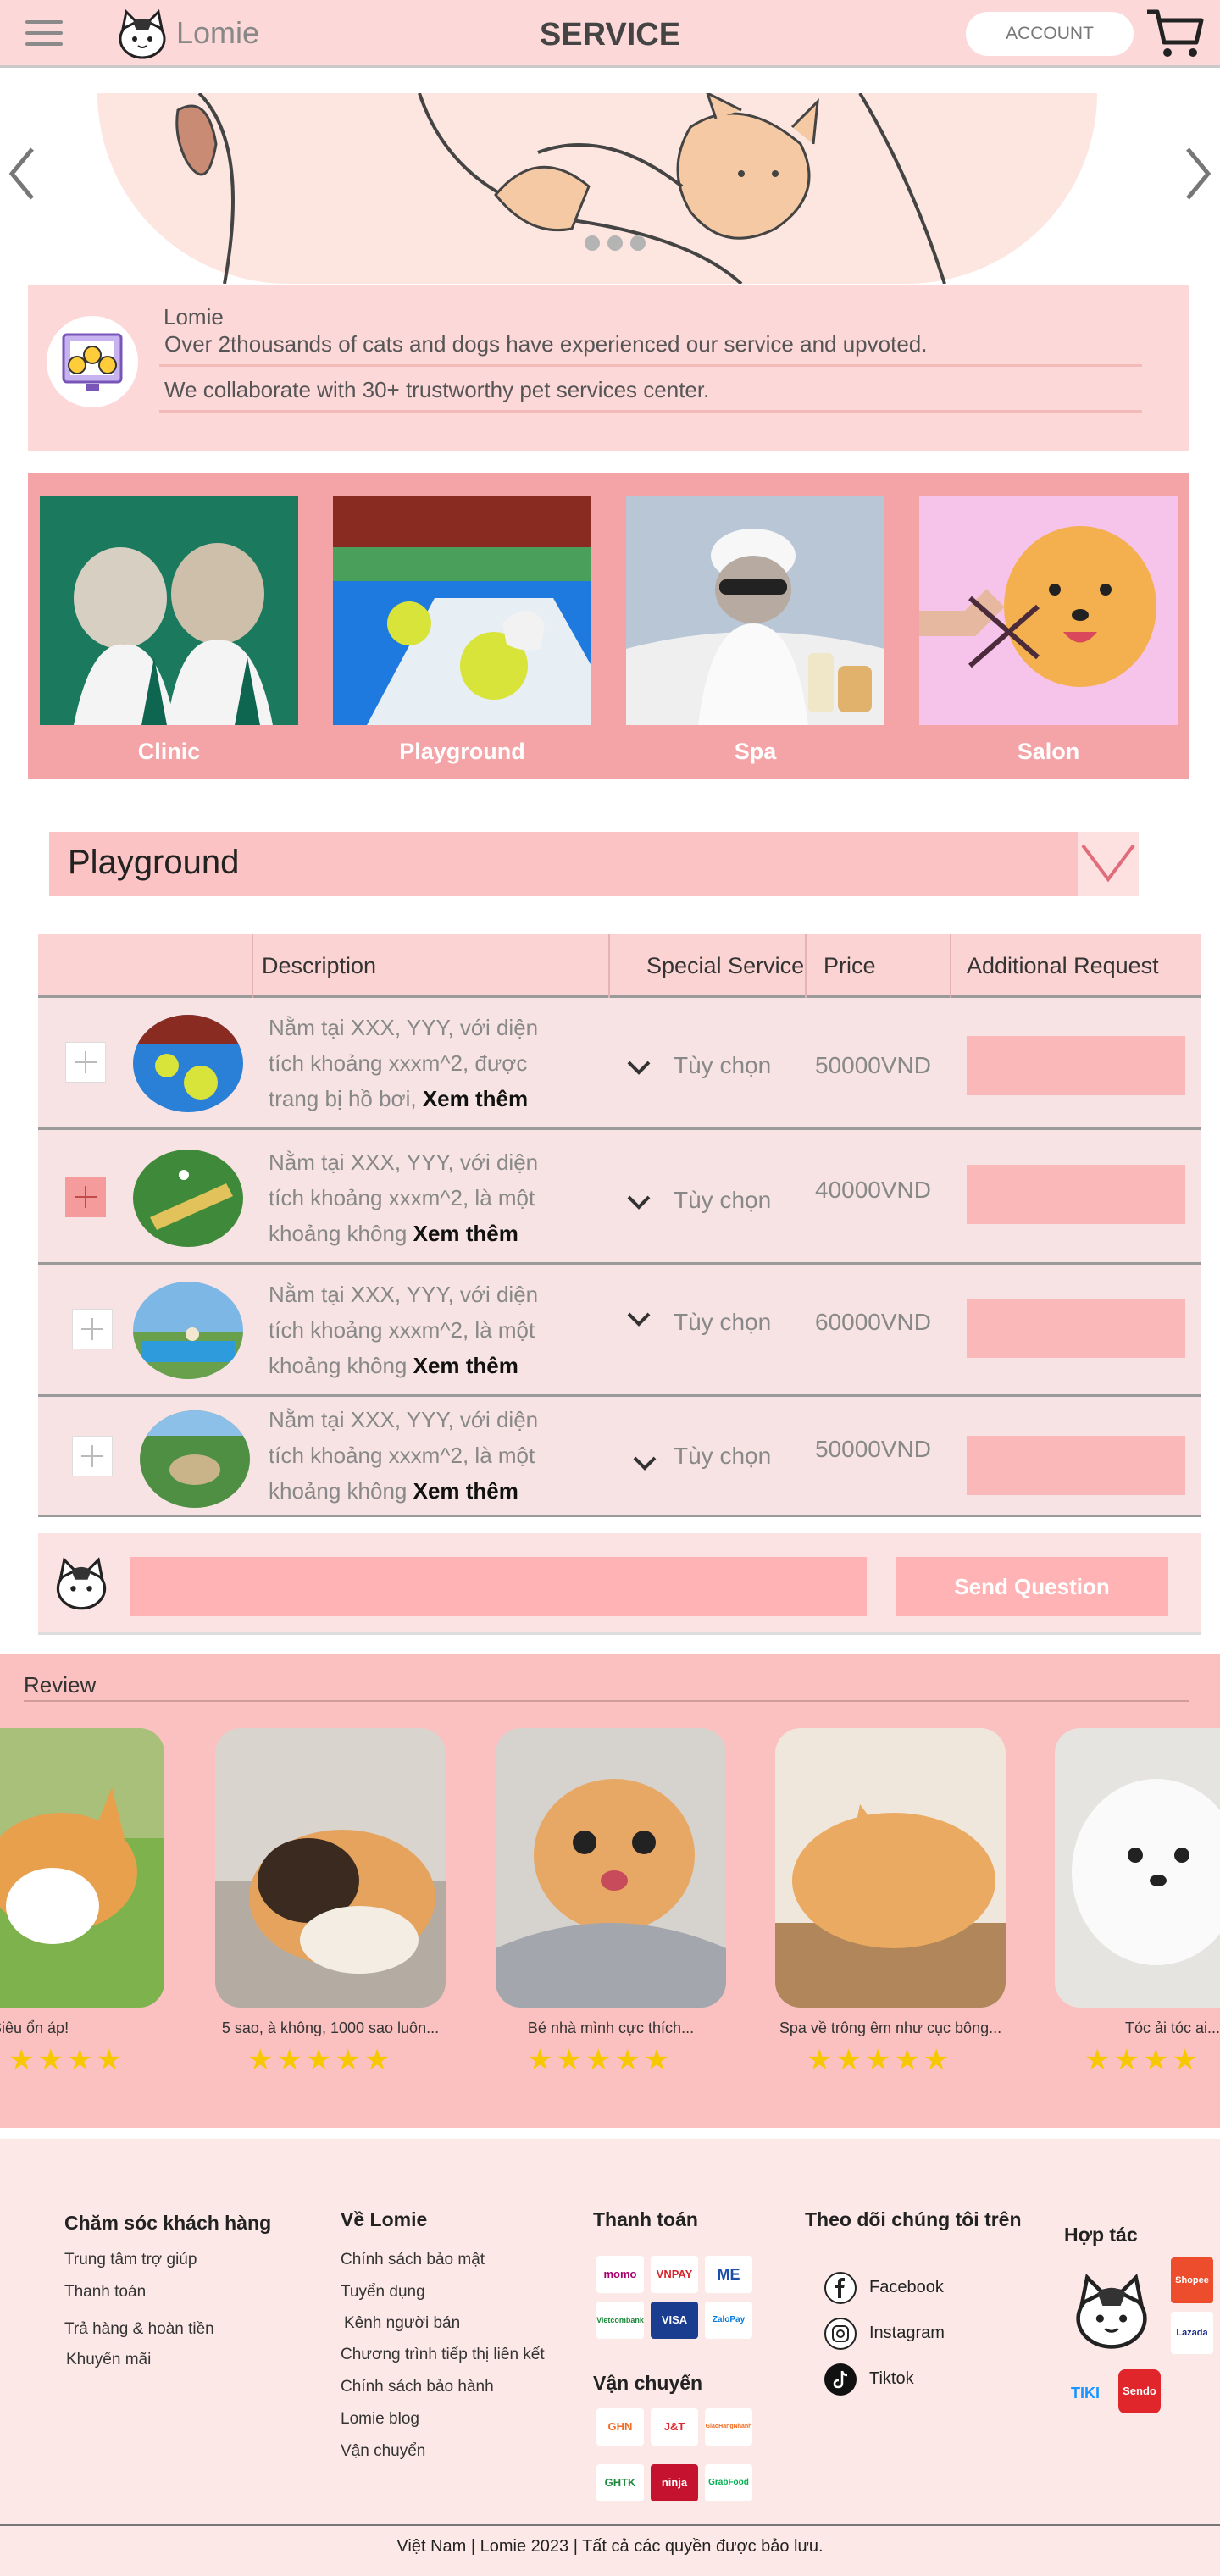 This screenshot has width=1220, height=2576. Describe the element at coordinates (1175, 33) in the screenshot. I see `cart-icon` at that location.